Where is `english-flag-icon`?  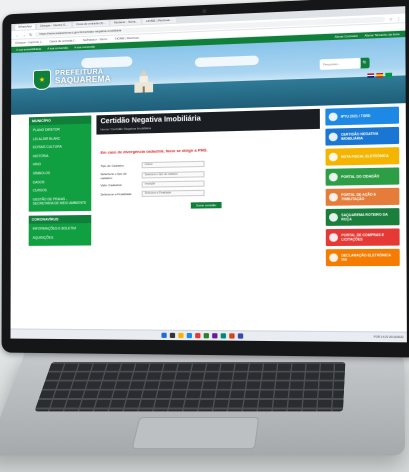 english-flag-icon is located at coordinates (371, 75).